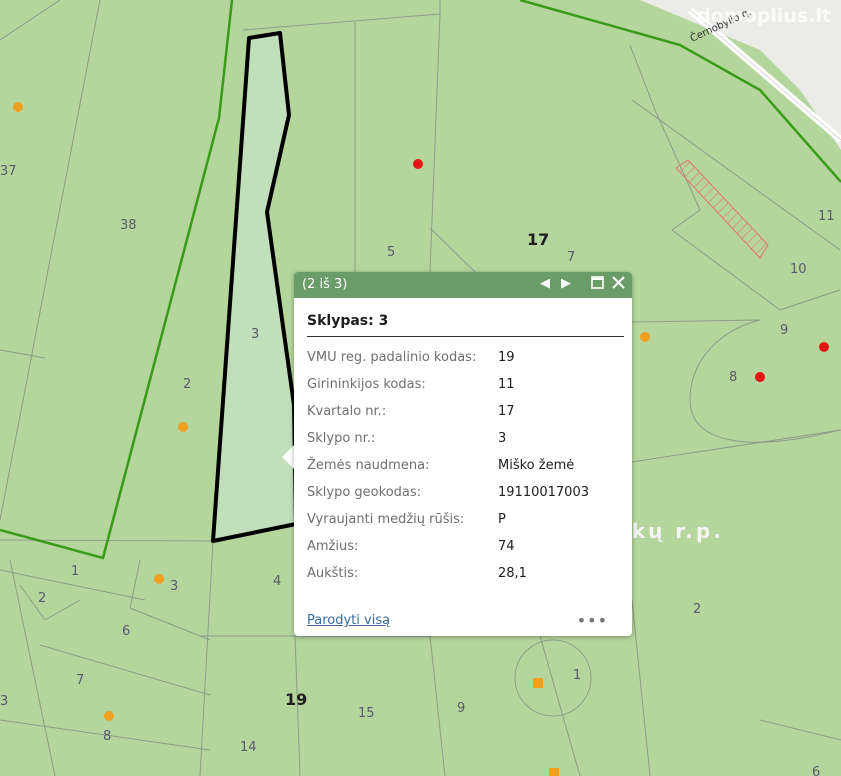  What do you see at coordinates (798, 269) in the screenshot?
I see `parcel-label: 10` at bounding box center [798, 269].